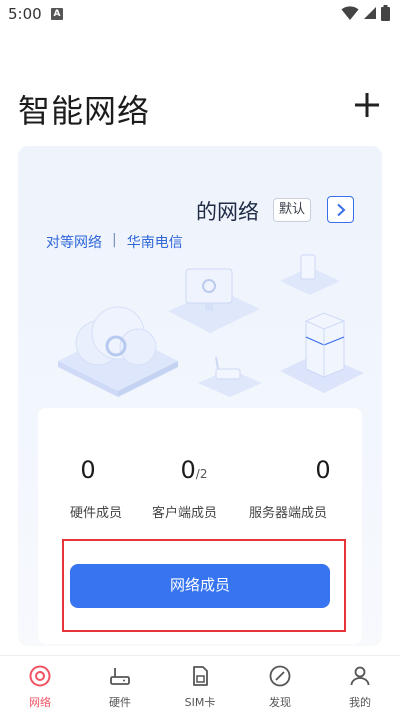 This screenshot has width=400, height=712. I want to click on network-isp: 华南电信, so click(154, 243).